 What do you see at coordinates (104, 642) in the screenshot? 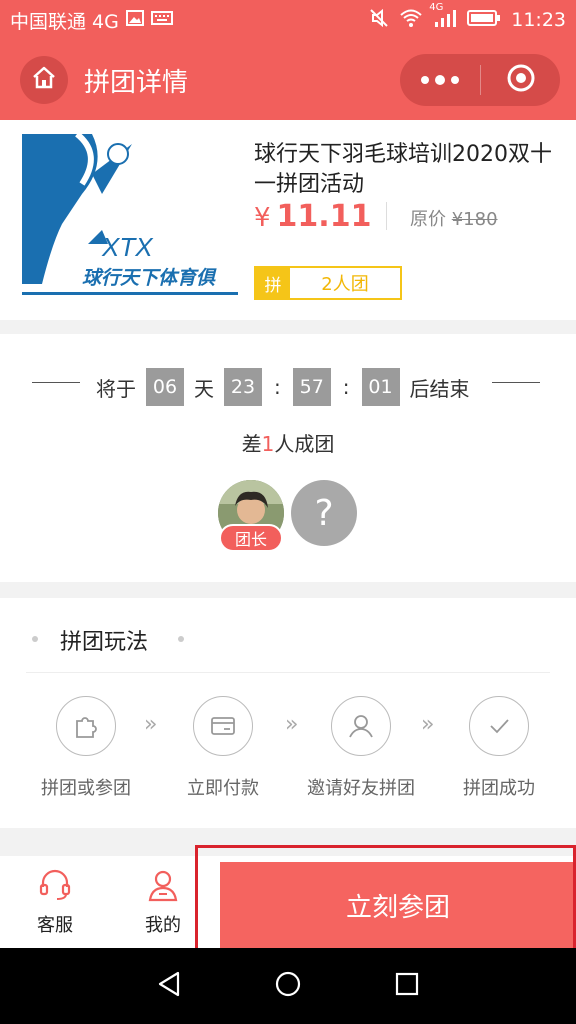
I see `rules-title: 拼团玩法` at bounding box center [104, 642].